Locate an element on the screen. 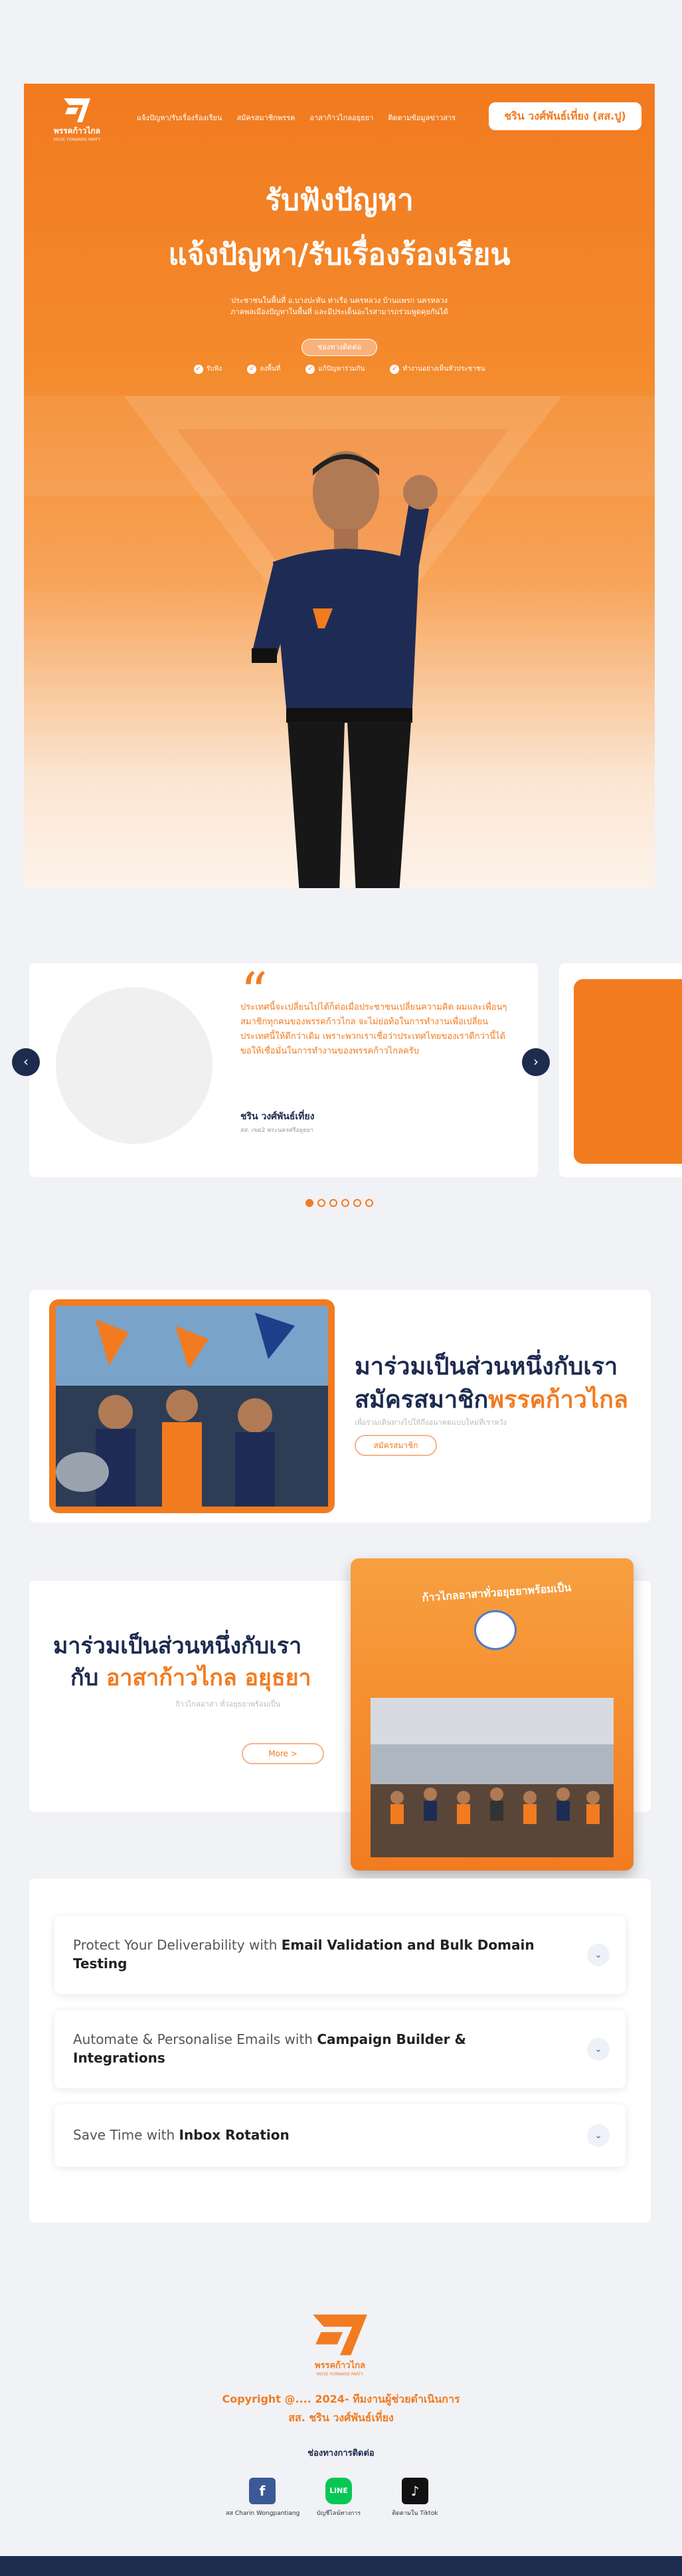 The image size is (682, 2576). volunteer-title-highlight: อาสาก้าวไกล อยุธยา is located at coordinates (209, 1678).